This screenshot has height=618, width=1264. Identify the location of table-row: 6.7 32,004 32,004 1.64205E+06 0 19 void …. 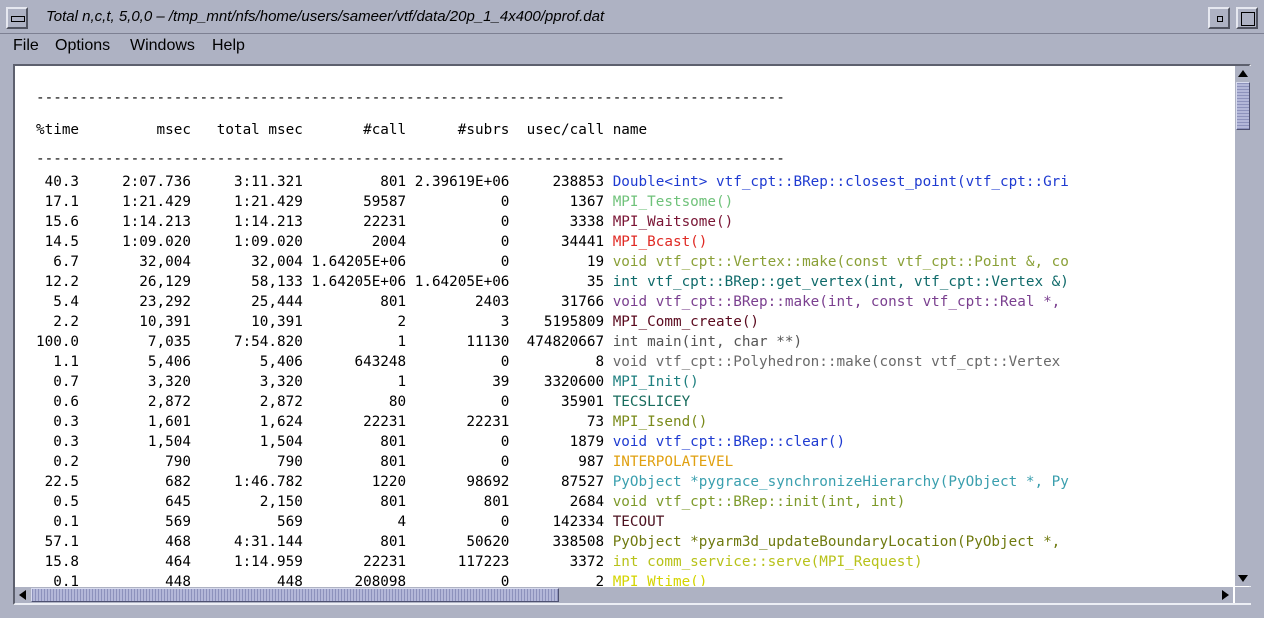
(552, 262).